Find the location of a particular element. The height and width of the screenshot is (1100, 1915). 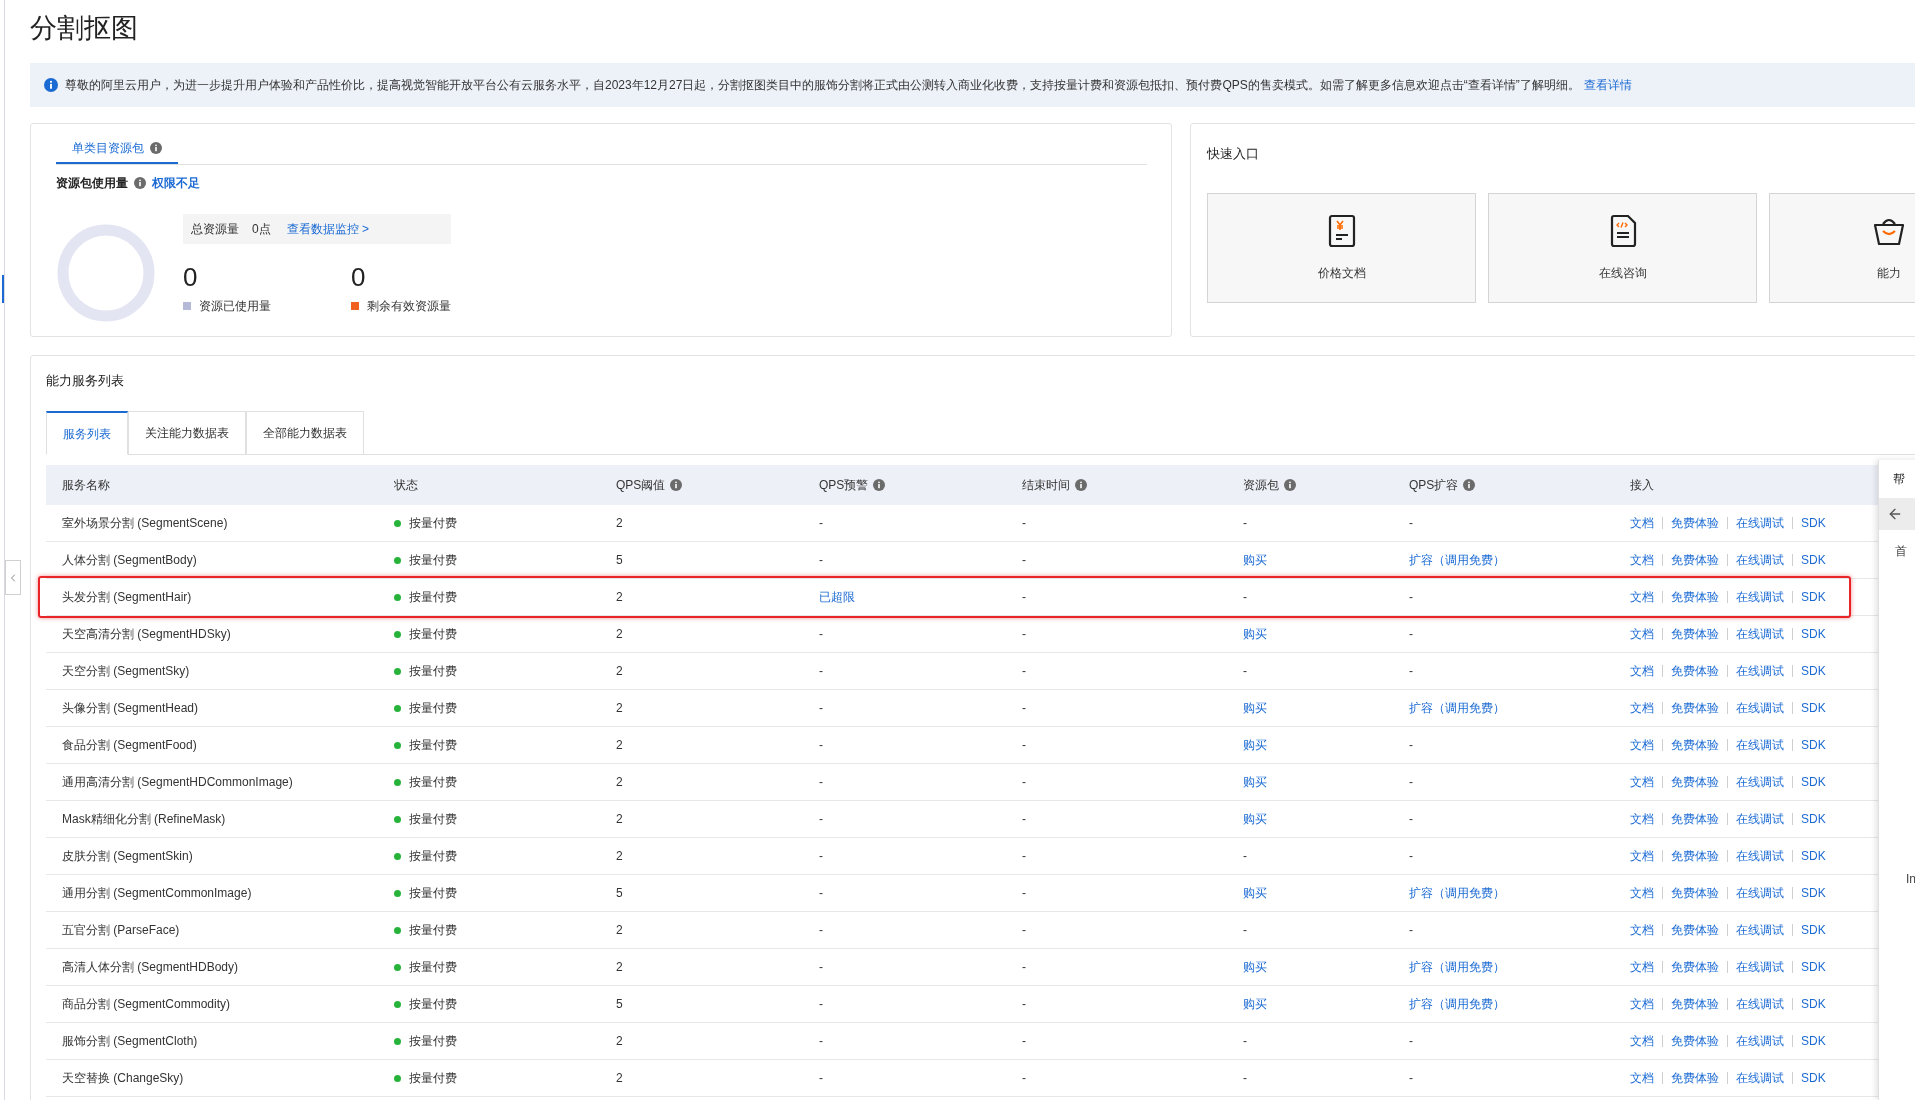

end-time: - is located at coordinates (1024, 1004).